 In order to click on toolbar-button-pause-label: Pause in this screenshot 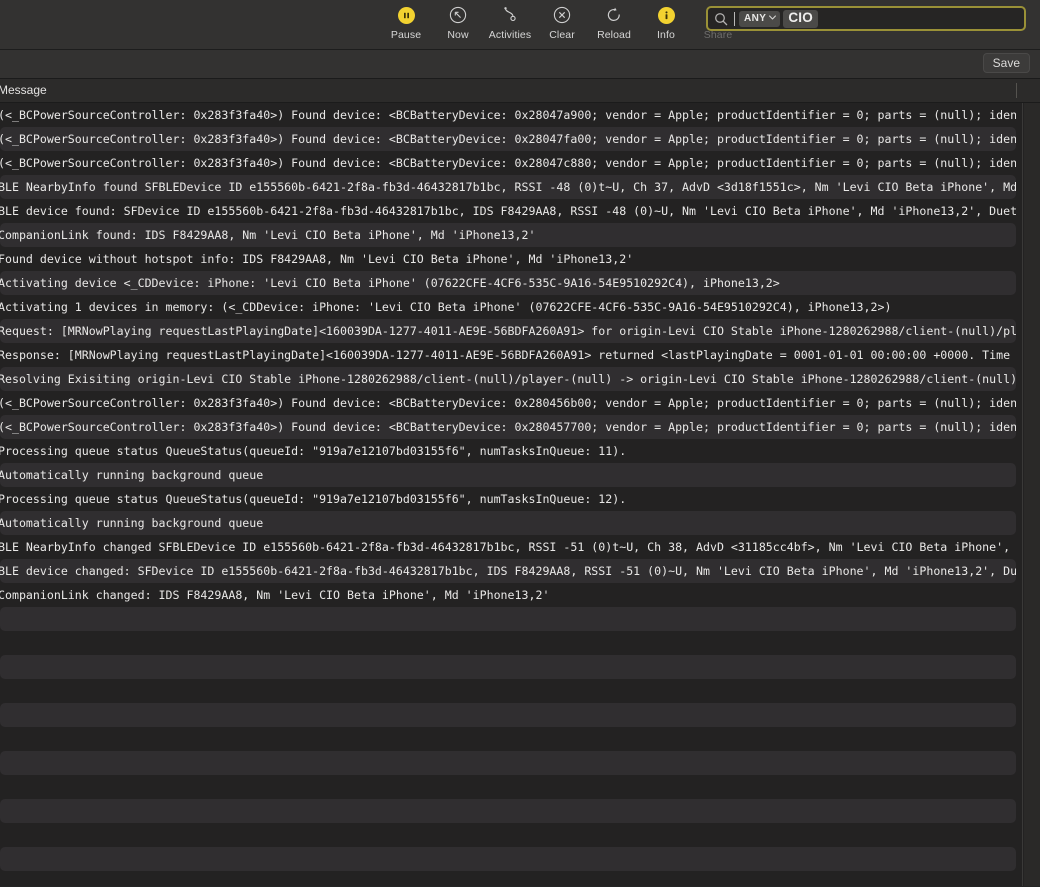, I will do `click(406, 35)`.